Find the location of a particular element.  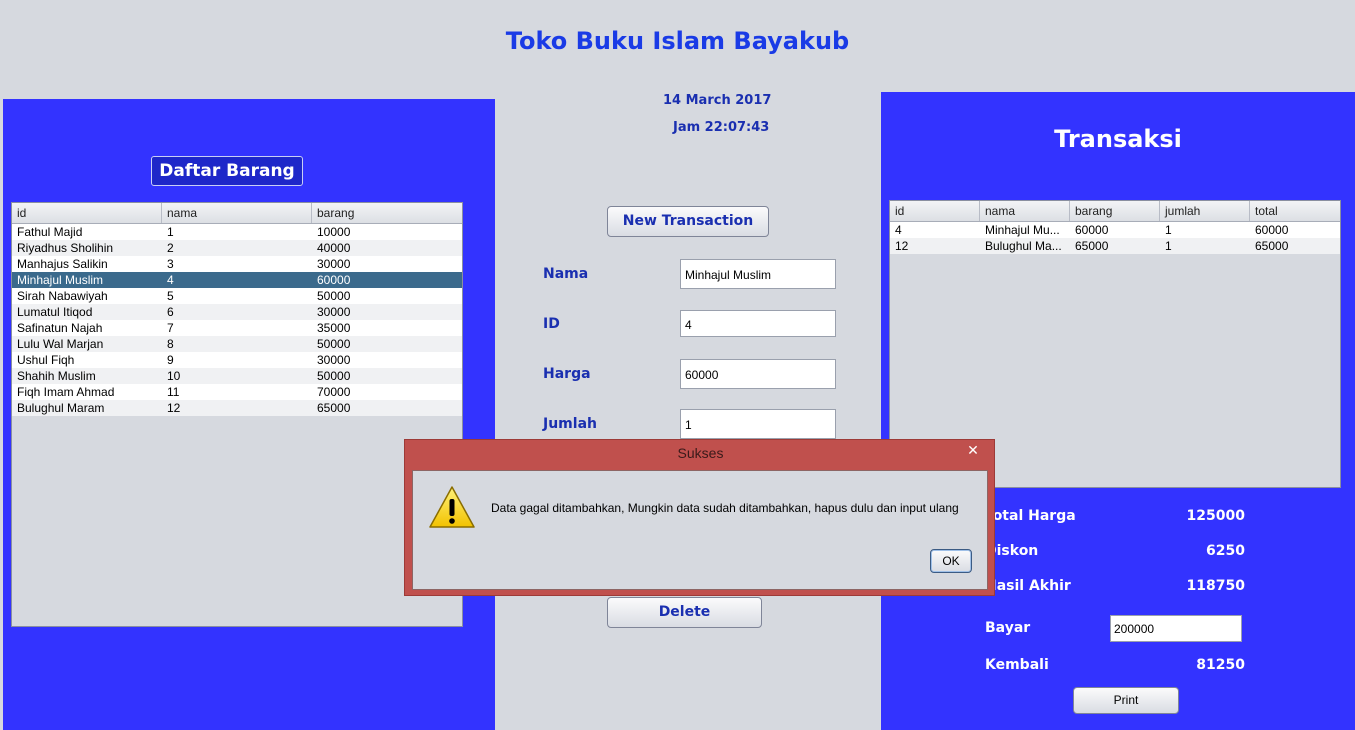

table-cell: 9 is located at coordinates (170, 360).